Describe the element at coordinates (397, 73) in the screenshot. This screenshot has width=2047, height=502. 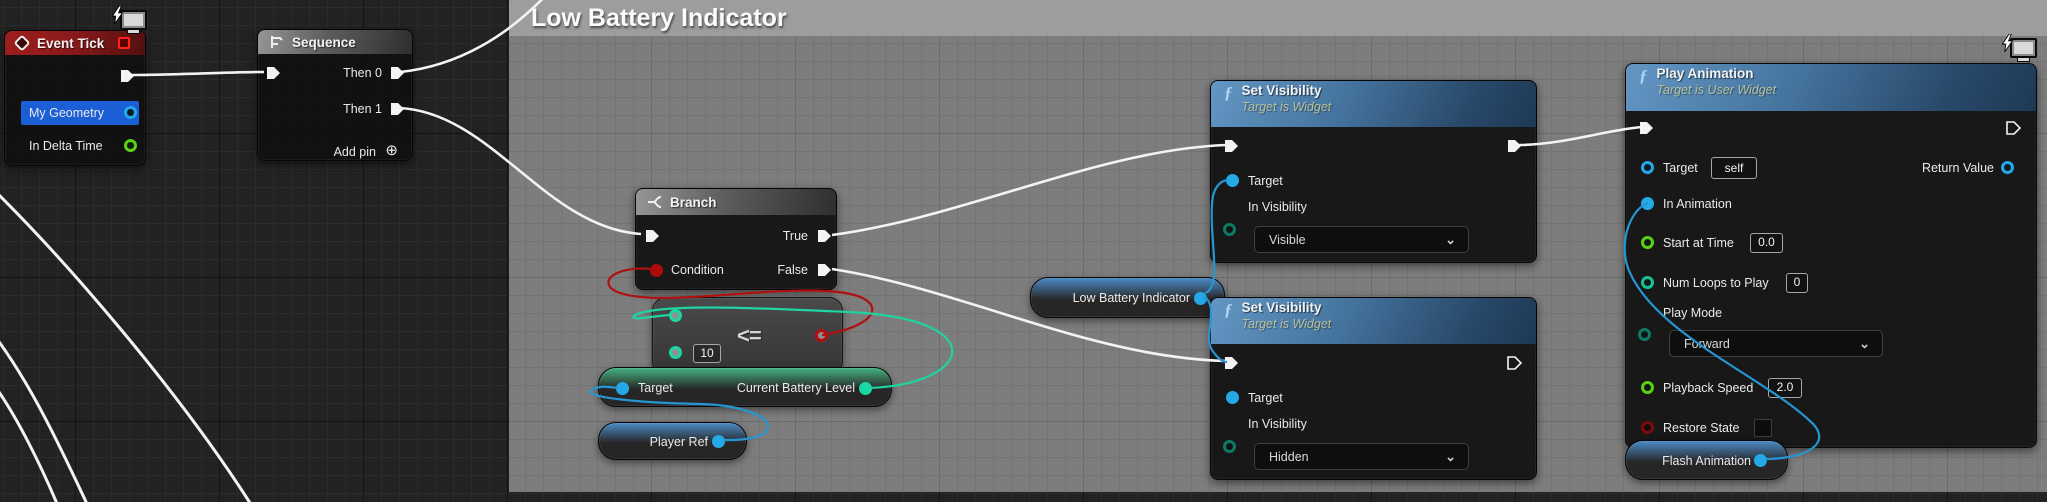
I see `then0-exec-pin` at that location.